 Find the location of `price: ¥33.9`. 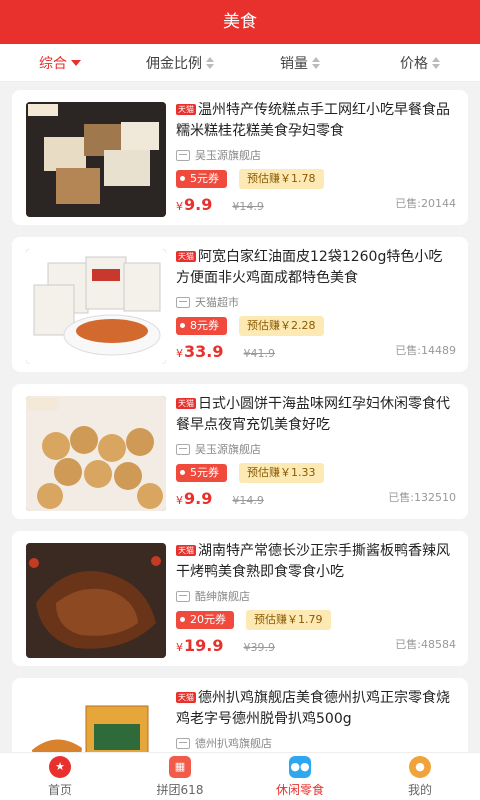

price: ¥33.9 is located at coordinates (199, 351).